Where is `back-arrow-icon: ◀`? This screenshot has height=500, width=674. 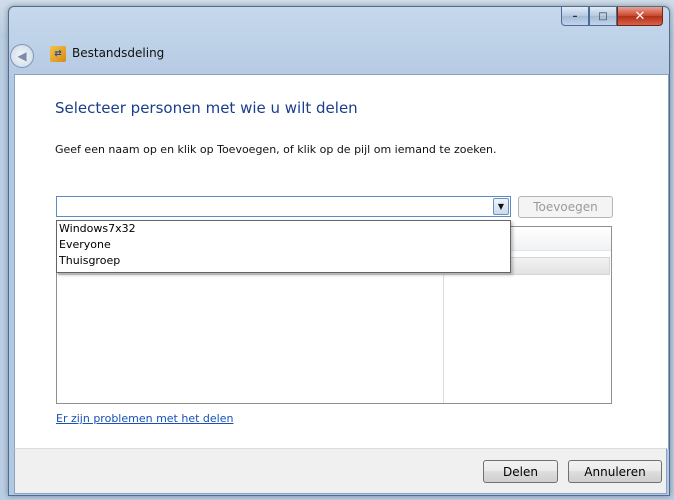
back-arrow-icon: ◀ is located at coordinates (22, 56).